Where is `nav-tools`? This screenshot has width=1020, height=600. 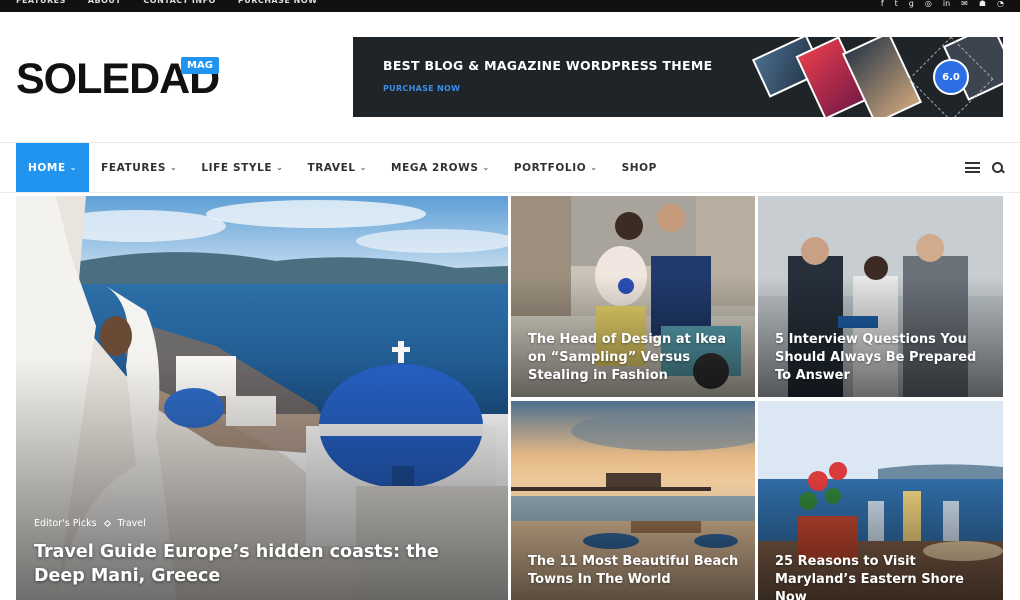 nav-tools is located at coordinates (984, 167).